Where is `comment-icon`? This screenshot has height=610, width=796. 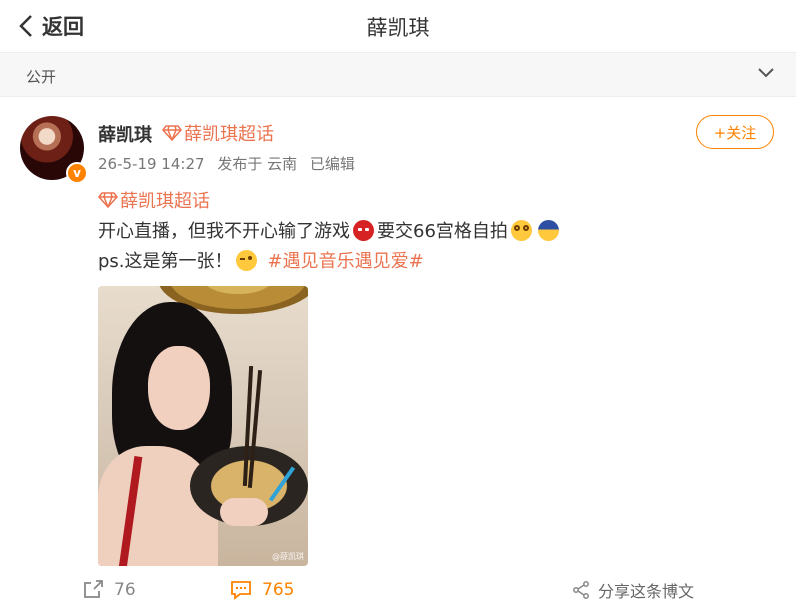 comment-icon is located at coordinates (241, 590).